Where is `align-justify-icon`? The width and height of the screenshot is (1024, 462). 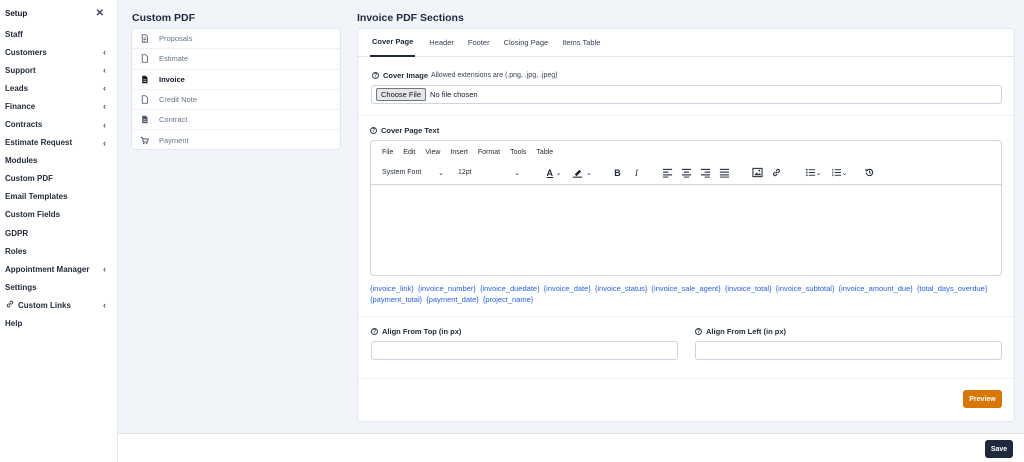 align-justify-icon is located at coordinates (724, 173).